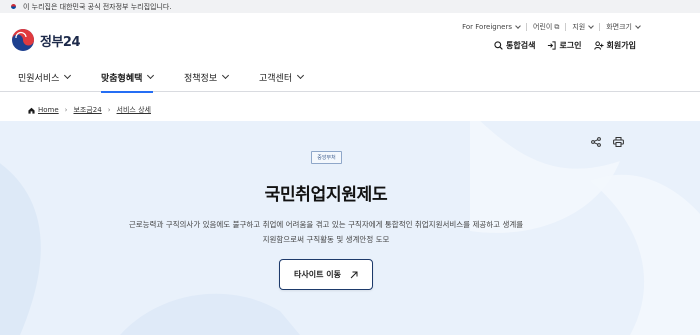 Image resolution: width=700 pixels, height=335 pixels. Describe the element at coordinates (317, 274) in the screenshot. I see `external-site-label: 타사이트 이동` at that location.